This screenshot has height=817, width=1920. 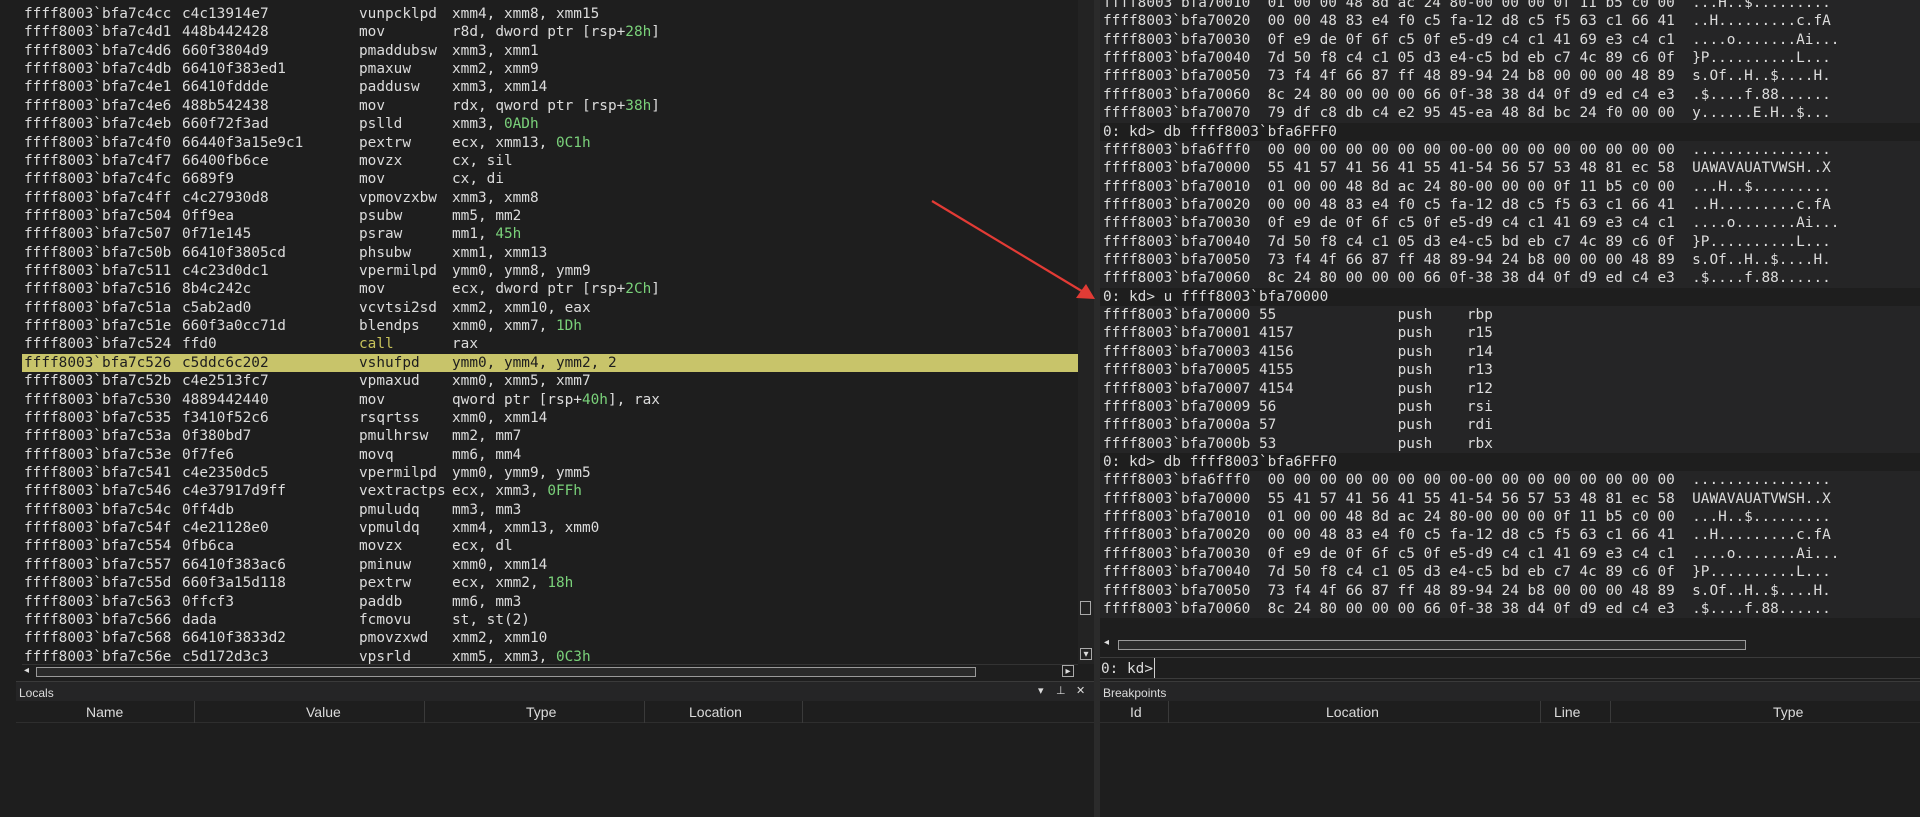 What do you see at coordinates (1086, 654) in the screenshot?
I see `scroll-down-button: ▾` at bounding box center [1086, 654].